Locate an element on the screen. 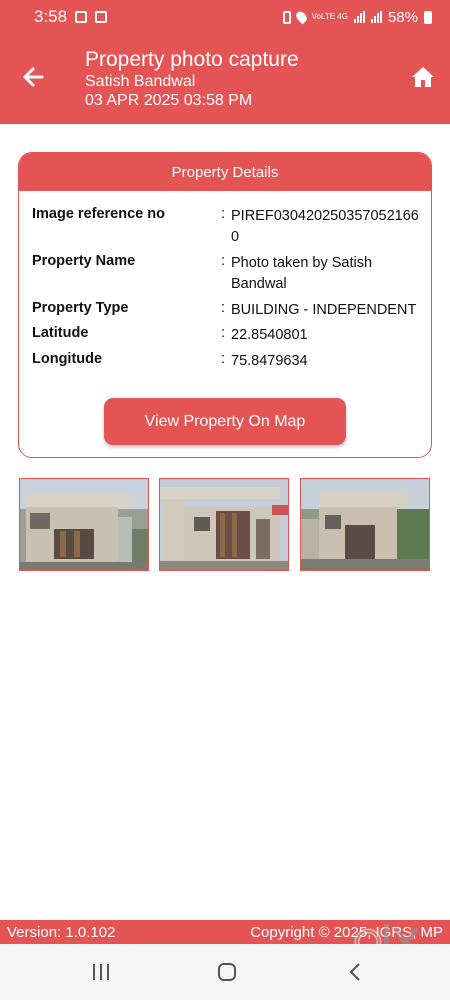 This screenshot has height=1000, width=450. chevron-left-icon is located at coordinates (354, 972).